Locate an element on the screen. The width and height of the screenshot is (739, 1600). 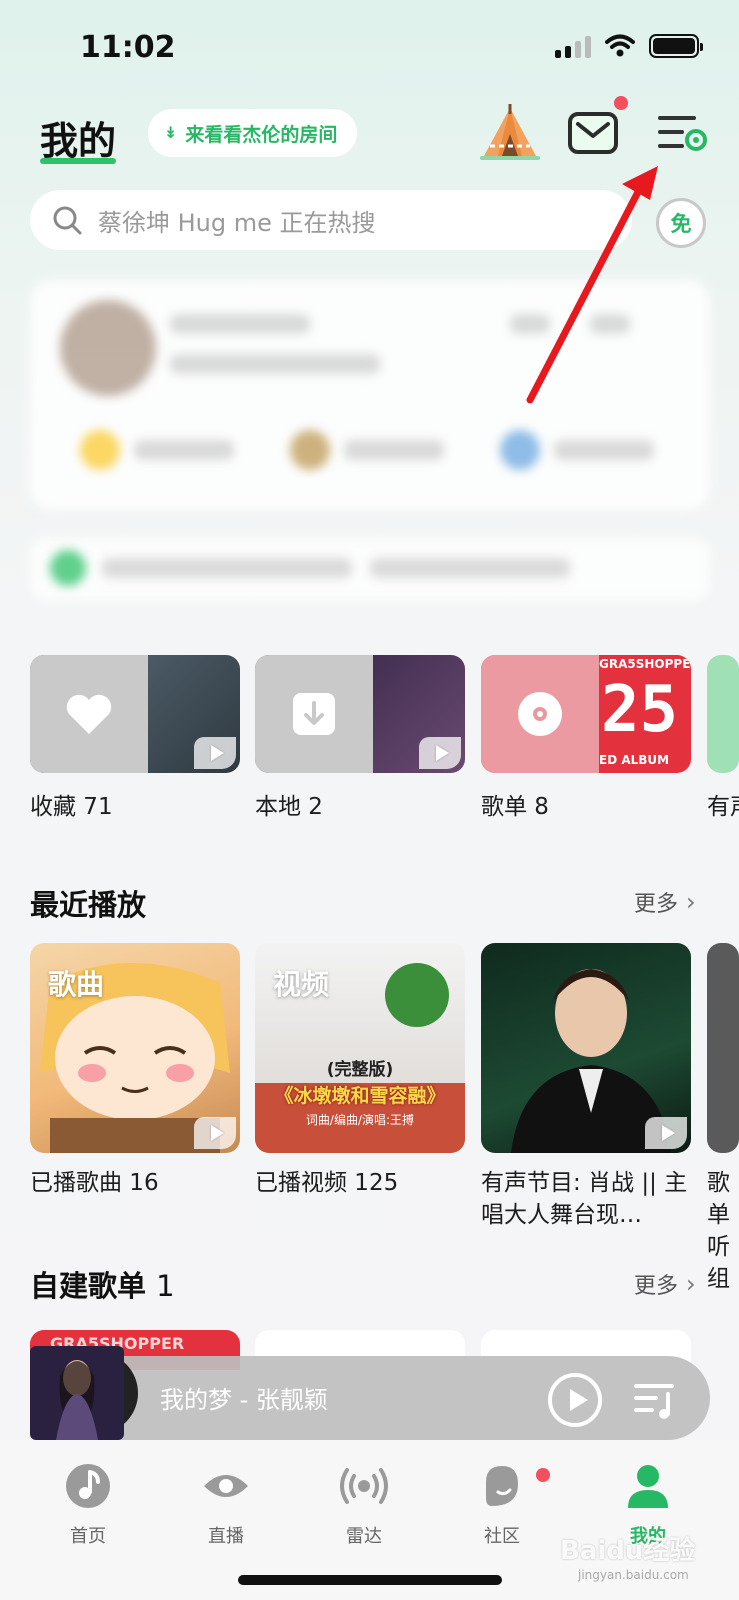
title-underline is located at coordinates (78, 161).